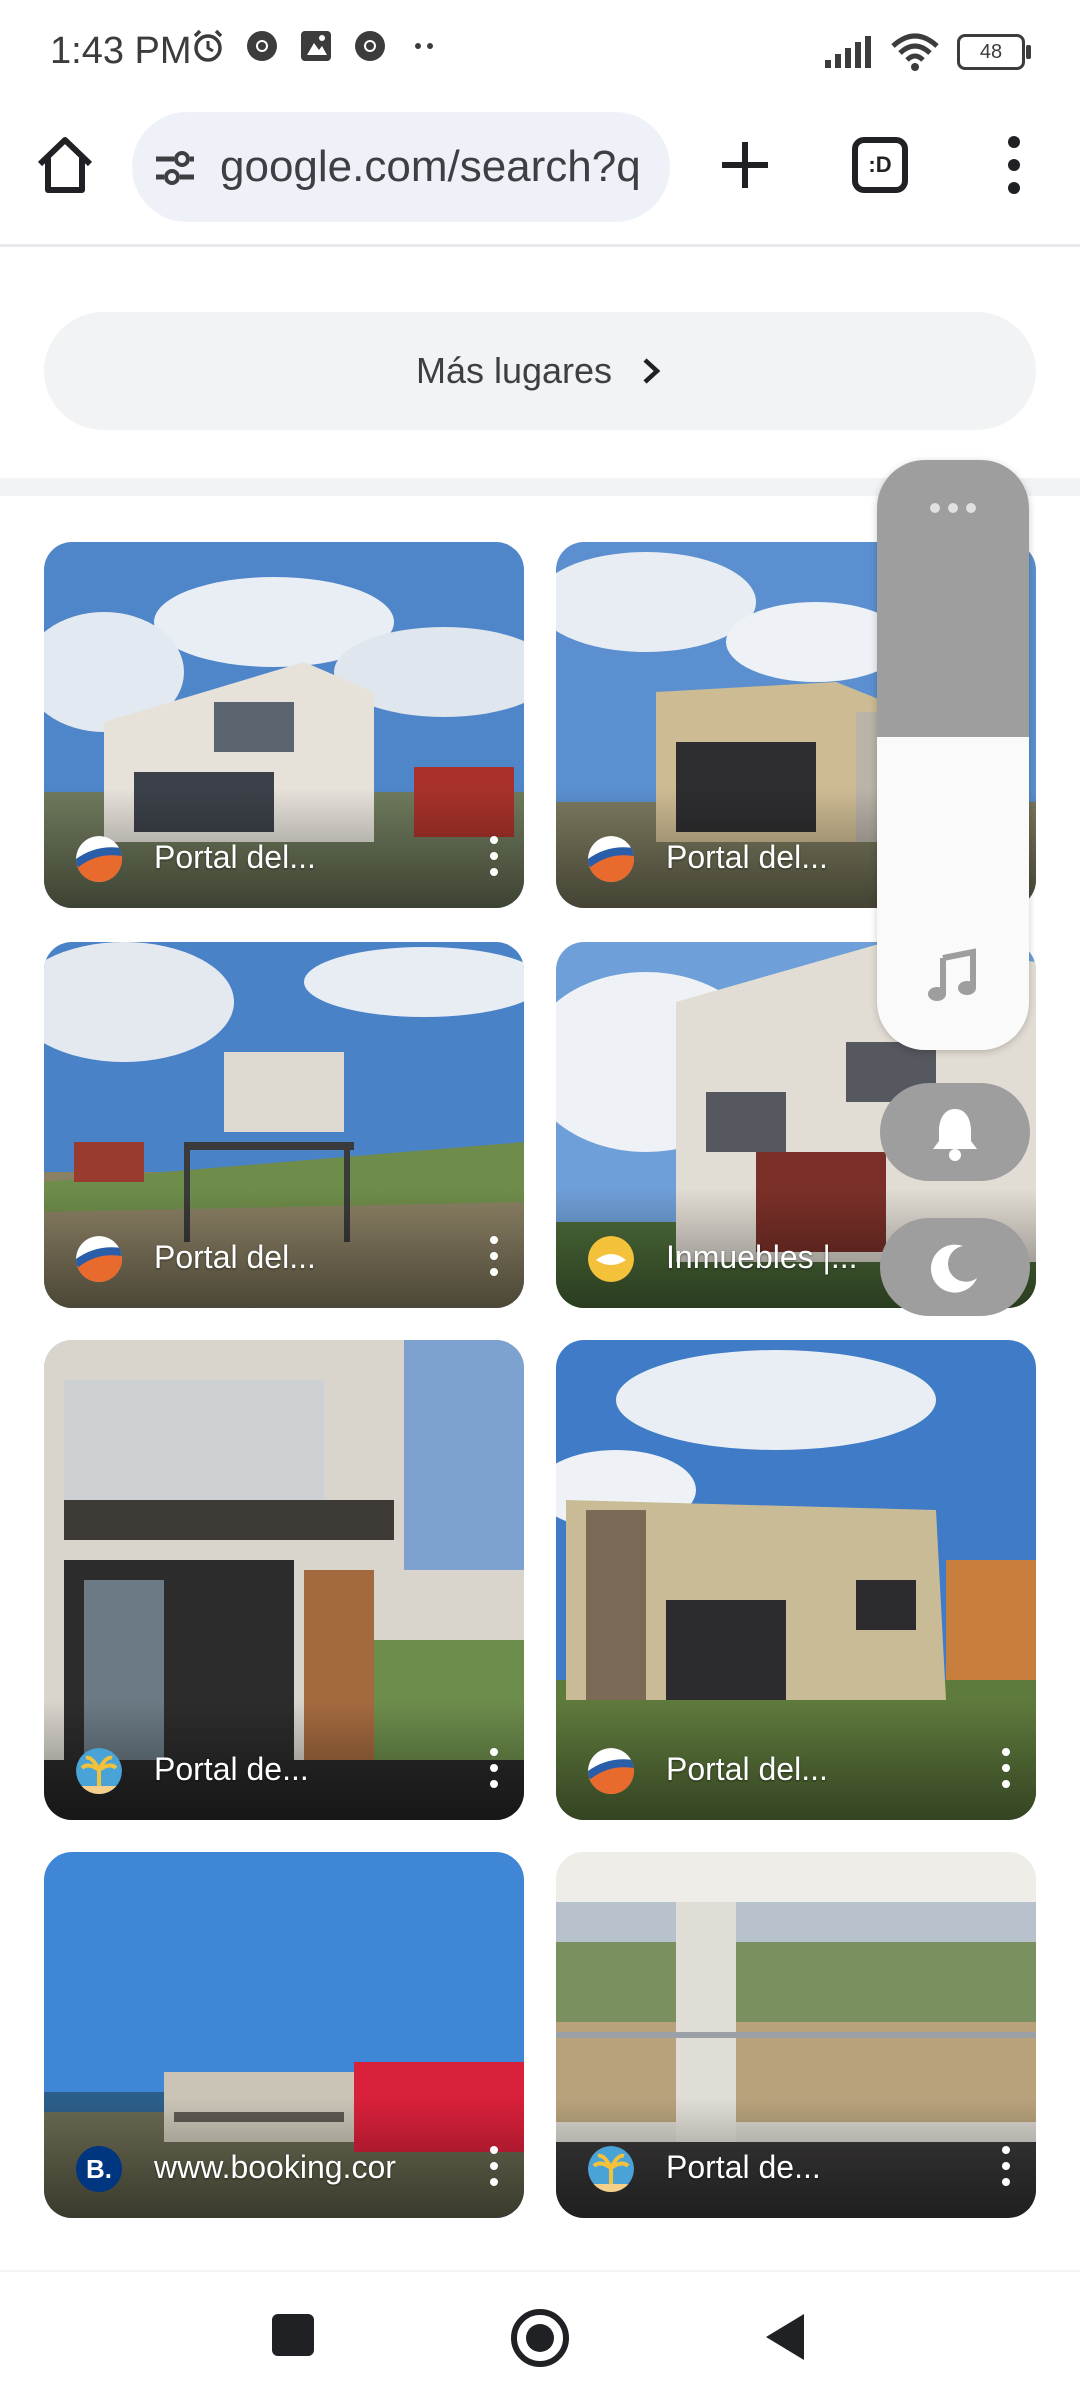 The height and width of the screenshot is (2402, 1080). Describe the element at coordinates (284, 2035) in the screenshot. I see `image-card: B. www.booking.cor` at that location.